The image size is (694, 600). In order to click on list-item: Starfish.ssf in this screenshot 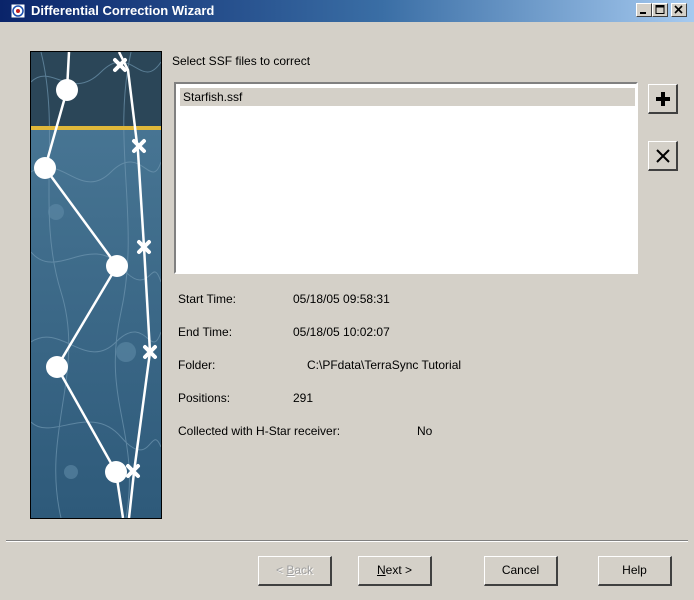, I will do `click(407, 97)`.